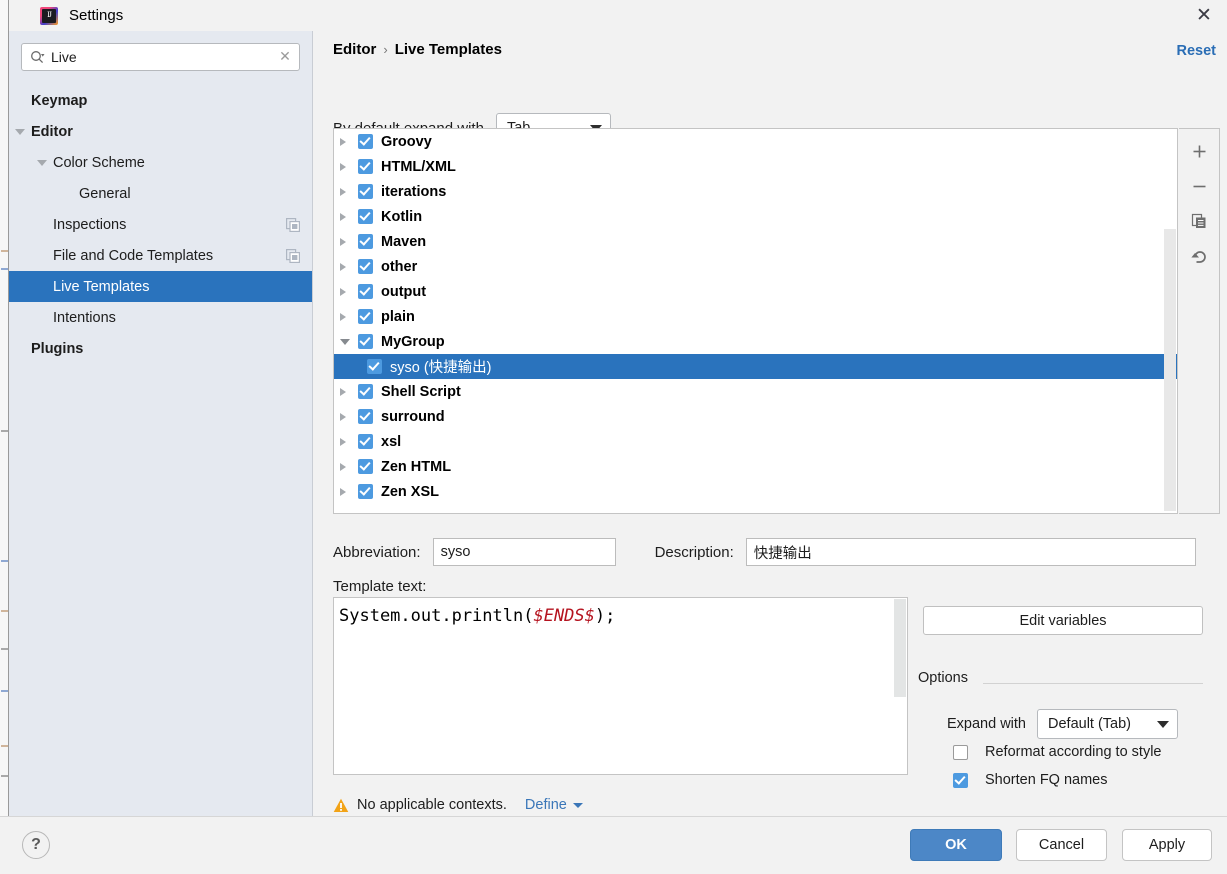  Describe the element at coordinates (1167, 845) in the screenshot. I see `apply-button: Apply` at that location.